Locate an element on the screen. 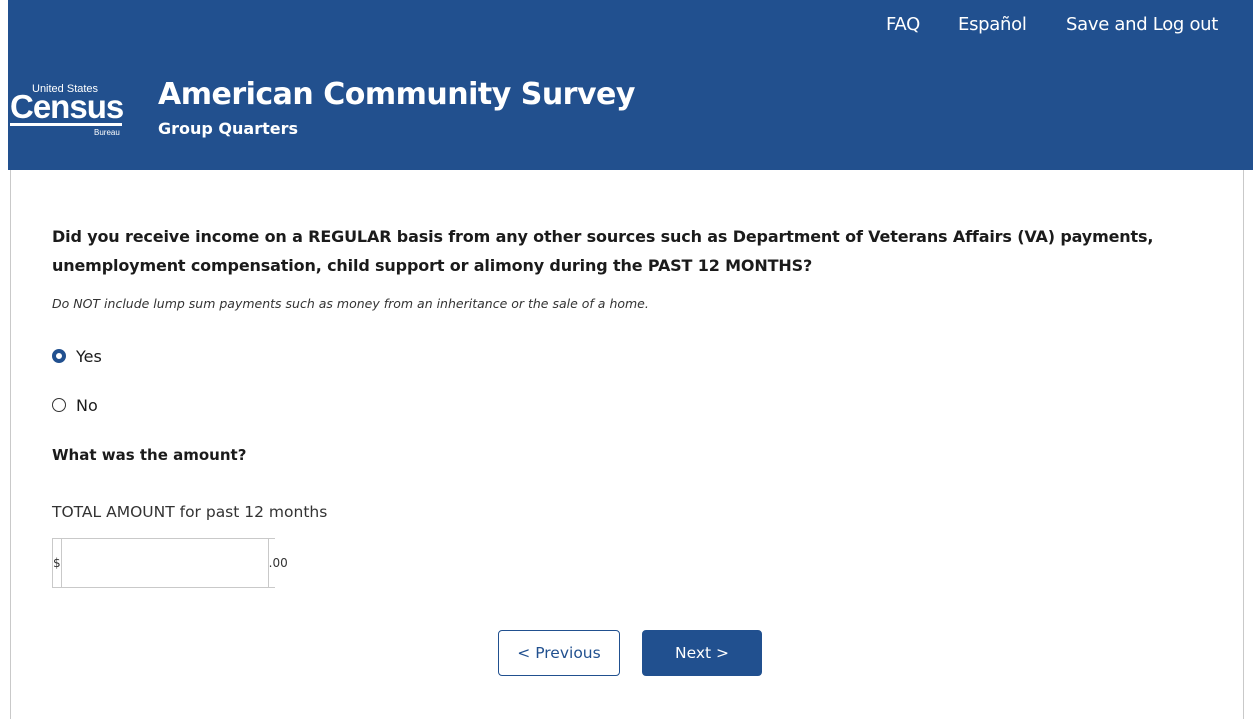 This screenshot has height=719, width=1253. next-button: Next > is located at coordinates (702, 653).